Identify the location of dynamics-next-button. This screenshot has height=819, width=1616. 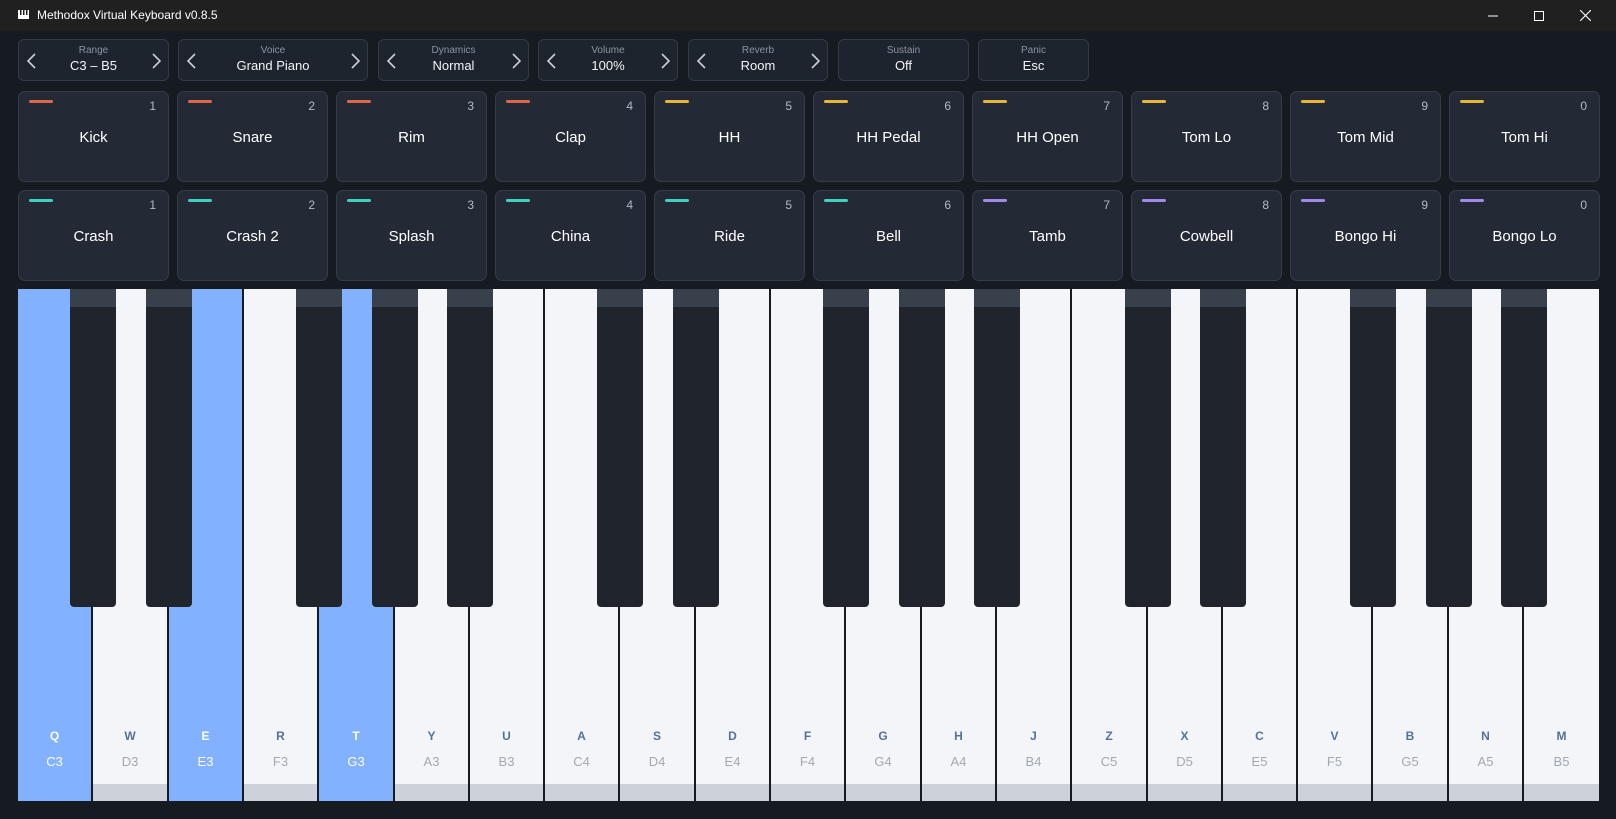
(516, 61).